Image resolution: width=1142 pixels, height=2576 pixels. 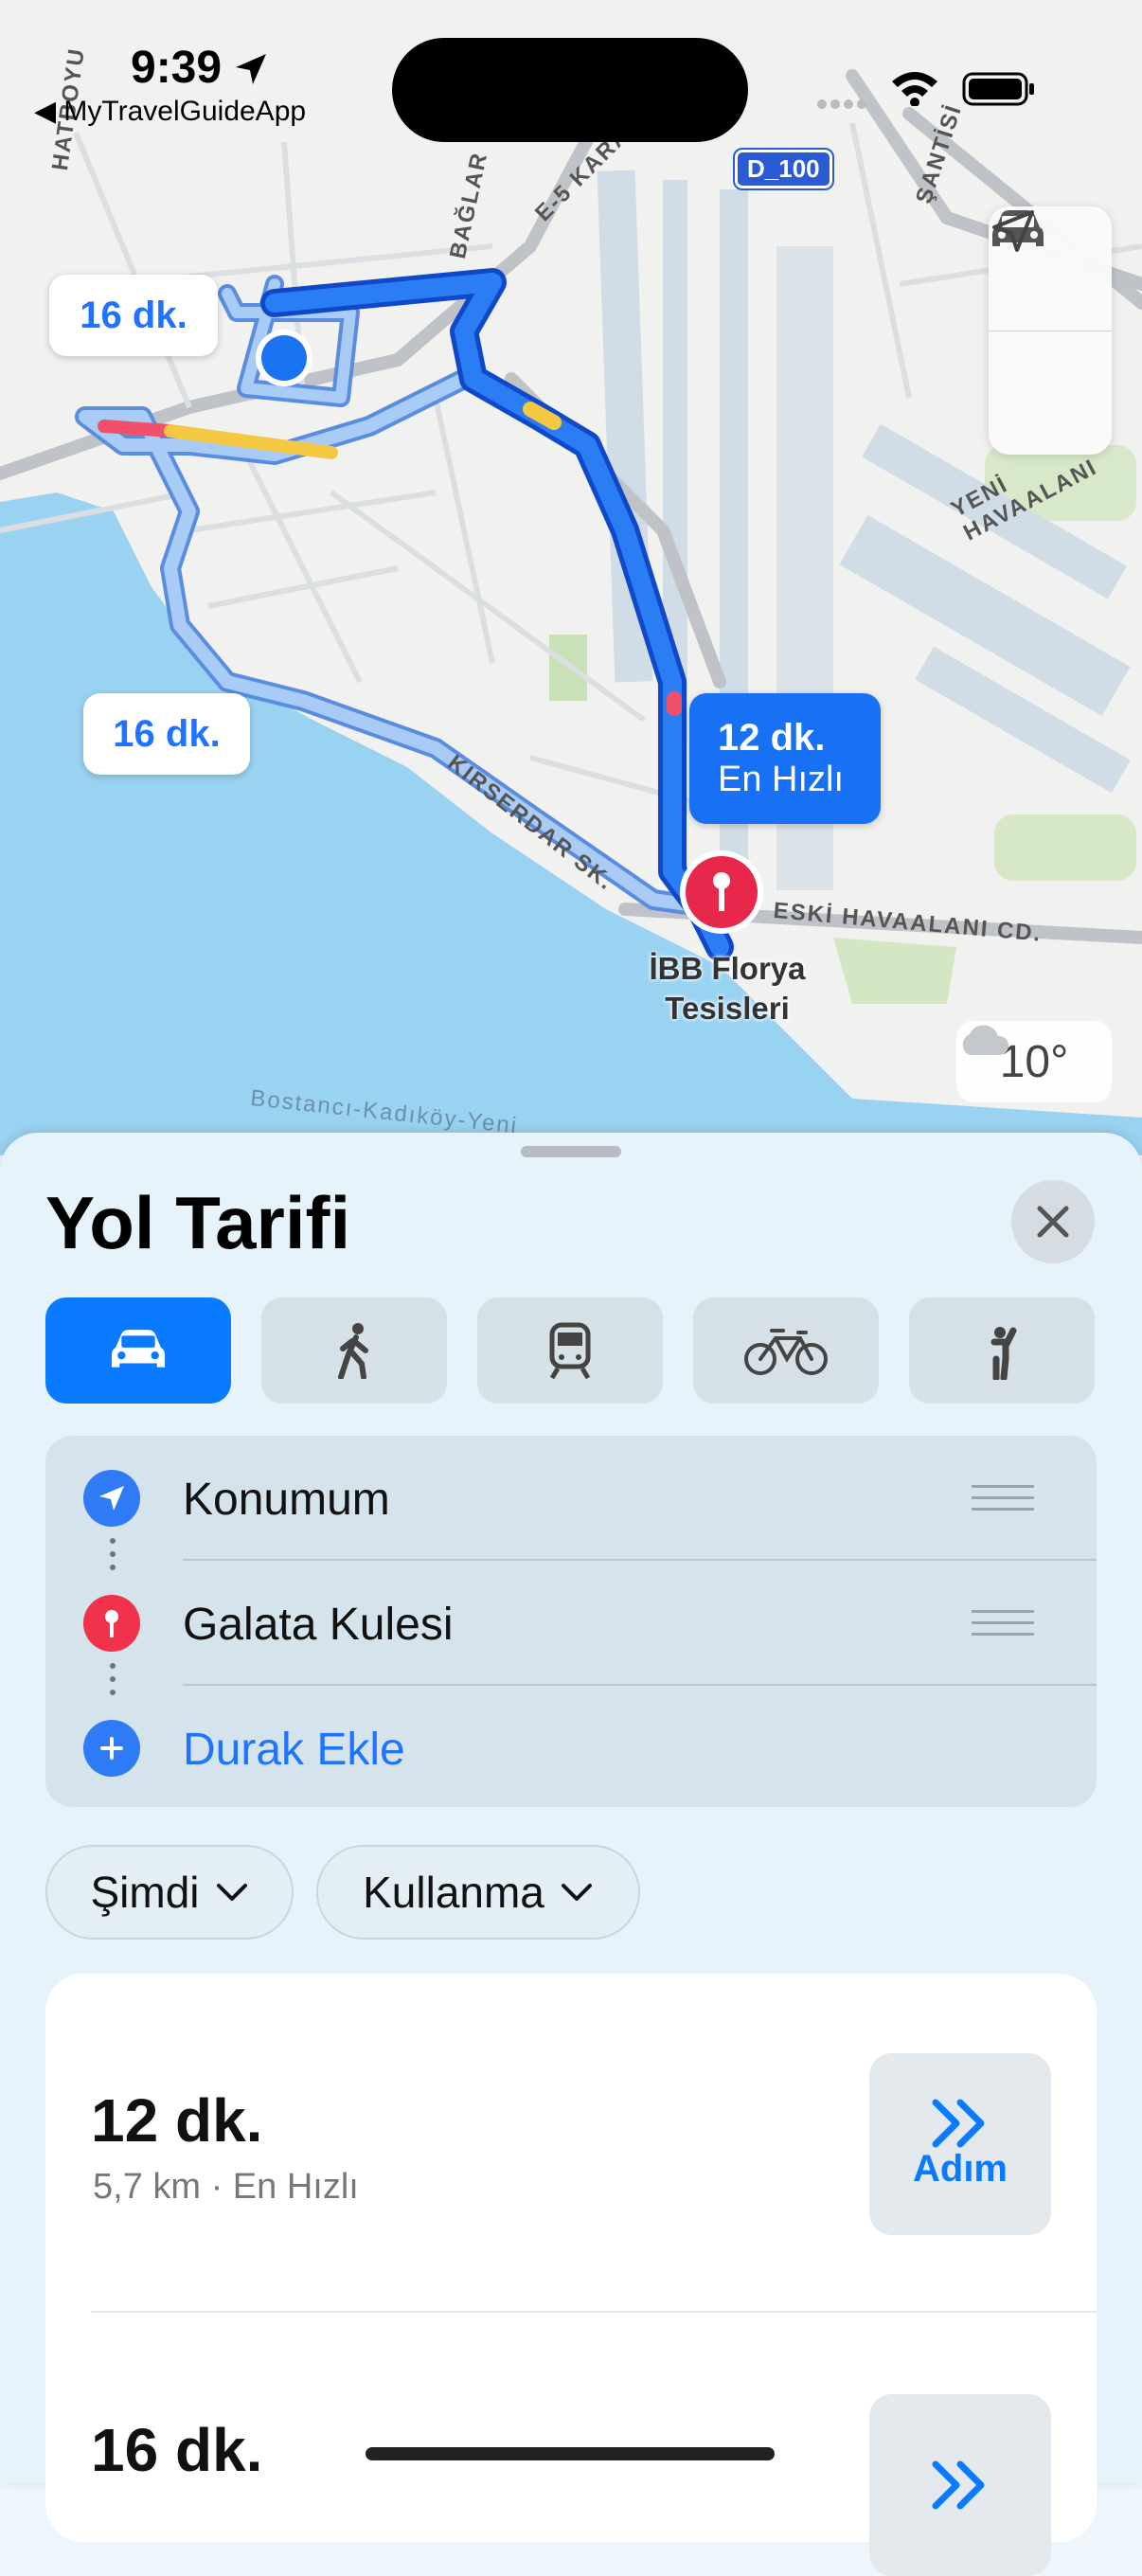 I want to click on route-option-1: 12 dk. 5,7 km · En Hızlı Adım, so click(x=571, y=2142).